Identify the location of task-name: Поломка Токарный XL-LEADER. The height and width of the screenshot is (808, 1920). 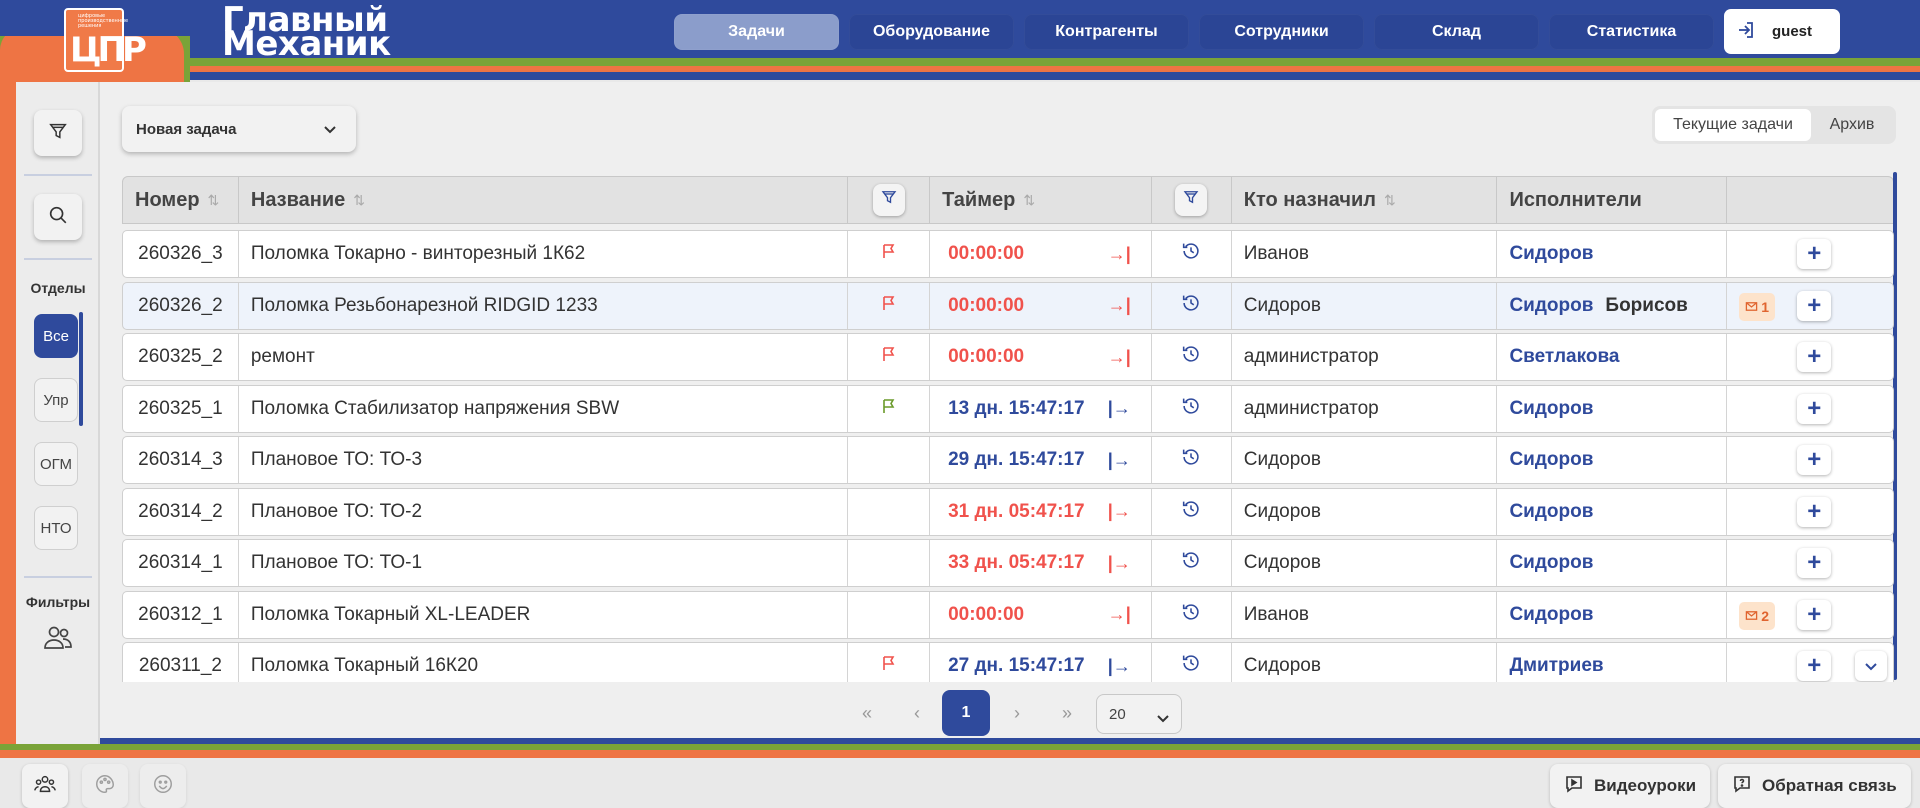
(544, 614).